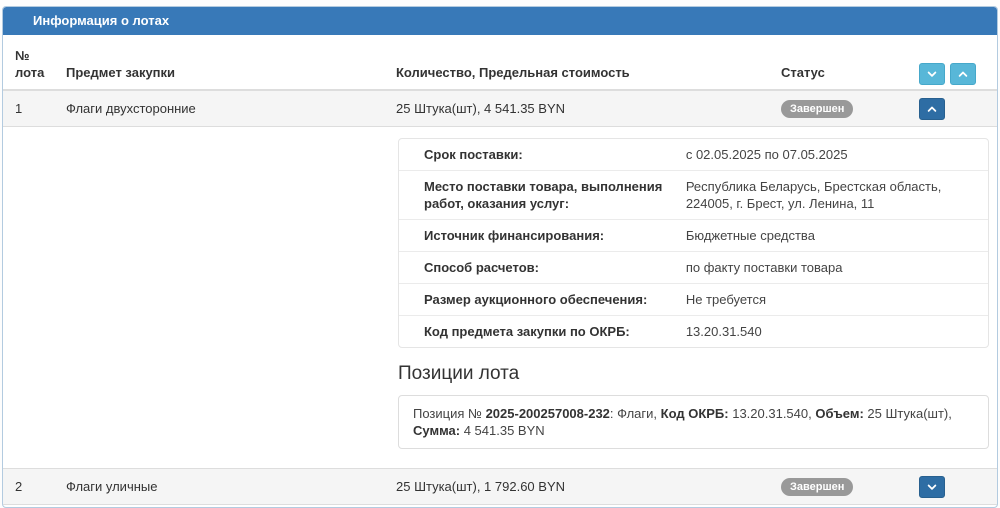  What do you see at coordinates (131, 108) in the screenshot?
I see `lot-subject: Флаги двухсторонние` at bounding box center [131, 108].